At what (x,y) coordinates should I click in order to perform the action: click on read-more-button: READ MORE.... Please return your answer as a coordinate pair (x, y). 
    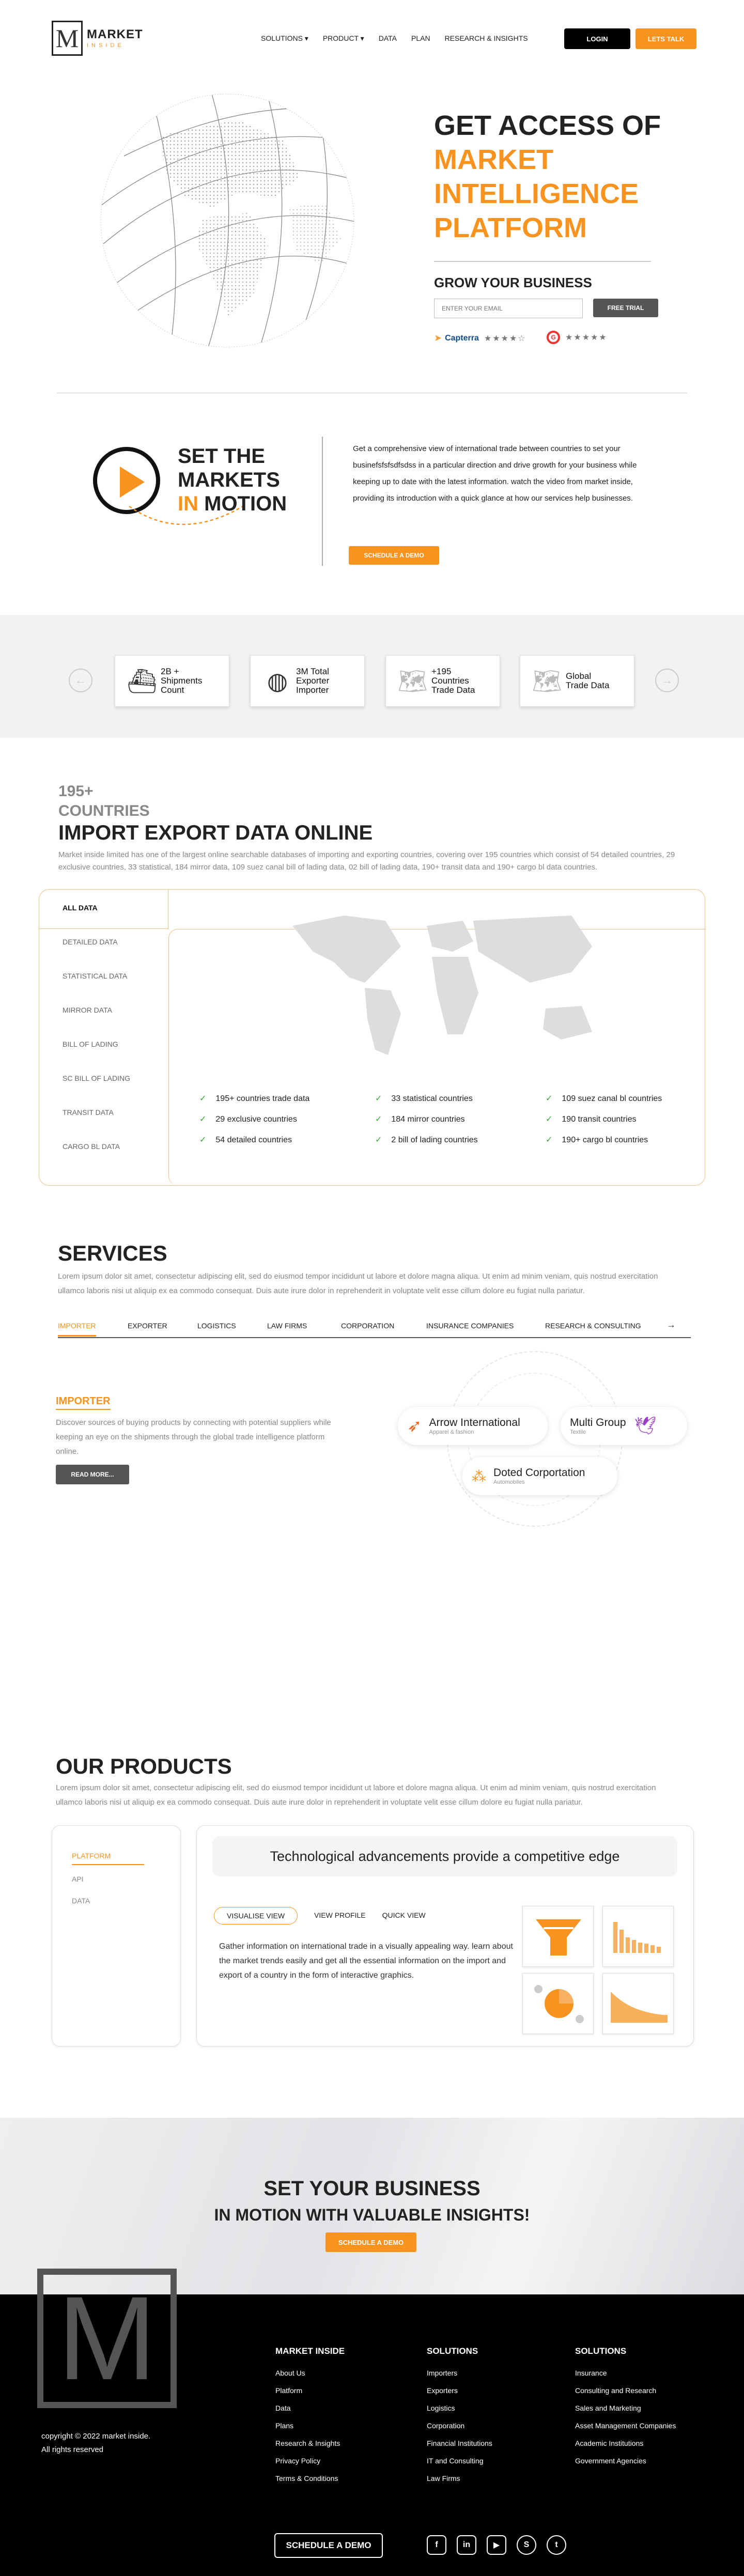
    Looking at the image, I should click on (93, 1474).